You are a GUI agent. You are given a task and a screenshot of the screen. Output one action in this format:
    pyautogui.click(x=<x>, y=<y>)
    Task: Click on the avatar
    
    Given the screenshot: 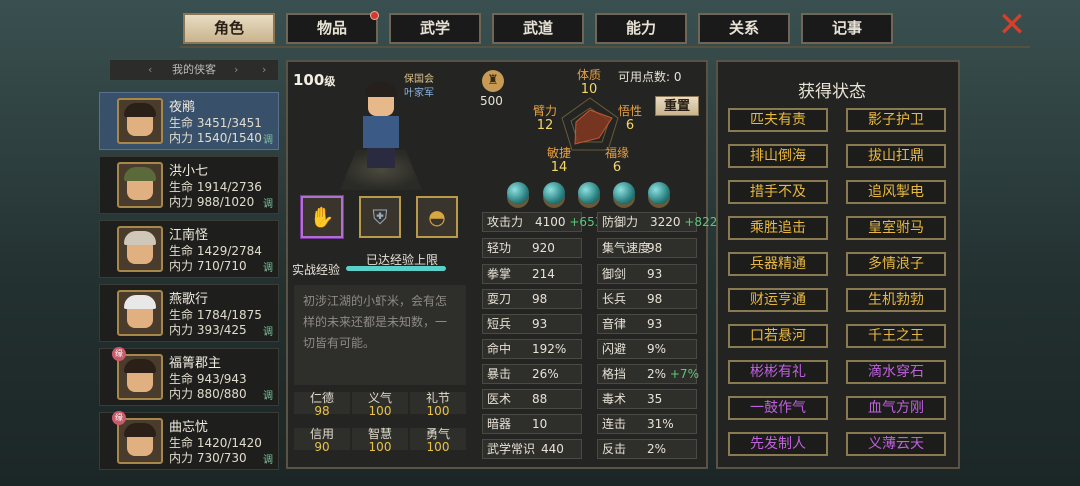 What is the action you would take?
    pyautogui.click(x=140, y=249)
    